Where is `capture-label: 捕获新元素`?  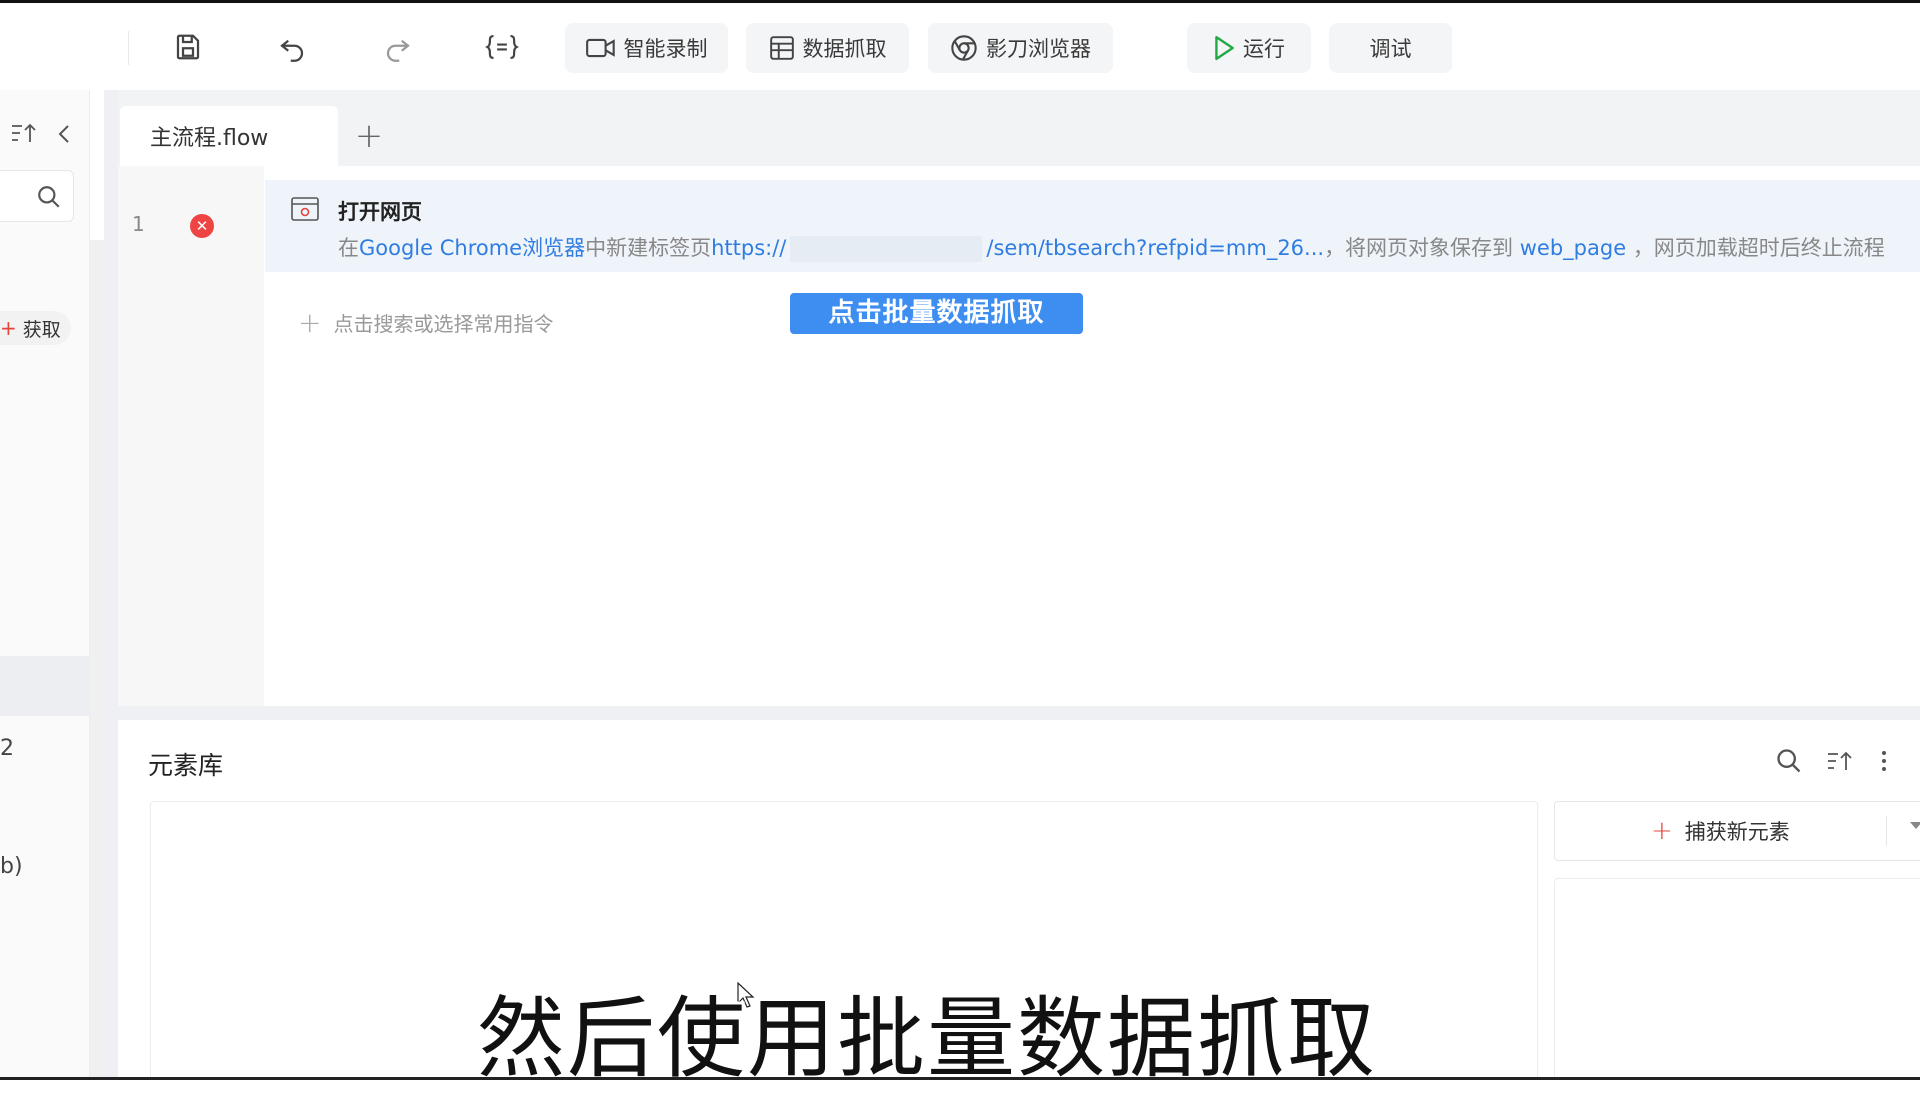
capture-label: 捕获新元素 is located at coordinates (1737, 832).